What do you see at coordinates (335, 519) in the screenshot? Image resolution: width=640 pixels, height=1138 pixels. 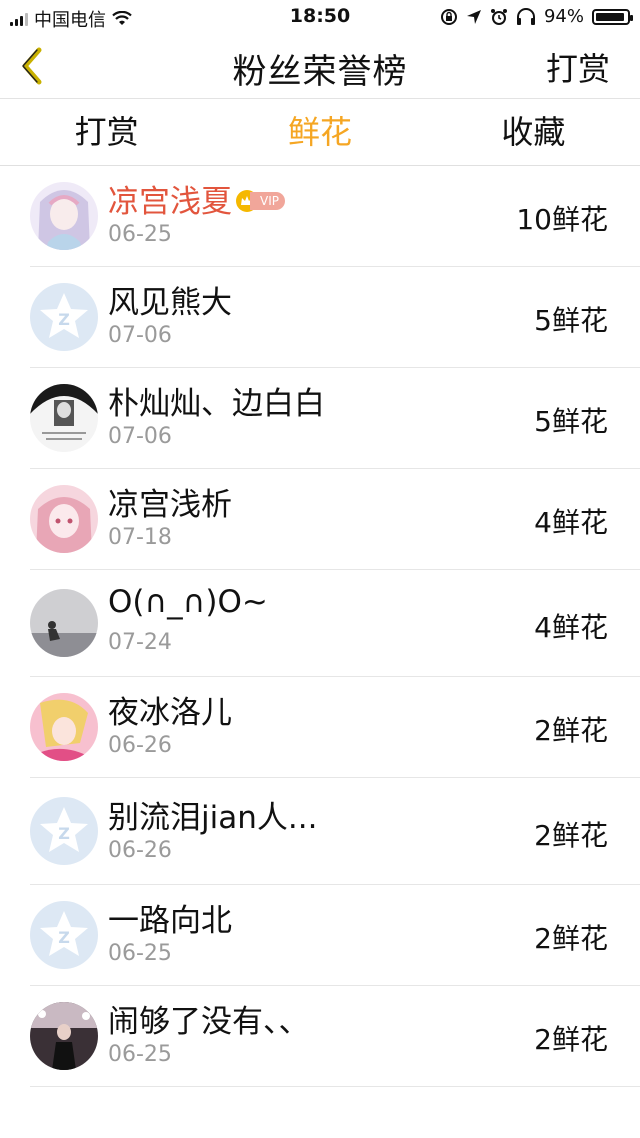 I see `list-item: 凉宫浅析 07-18 4鲜花` at bounding box center [335, 519].